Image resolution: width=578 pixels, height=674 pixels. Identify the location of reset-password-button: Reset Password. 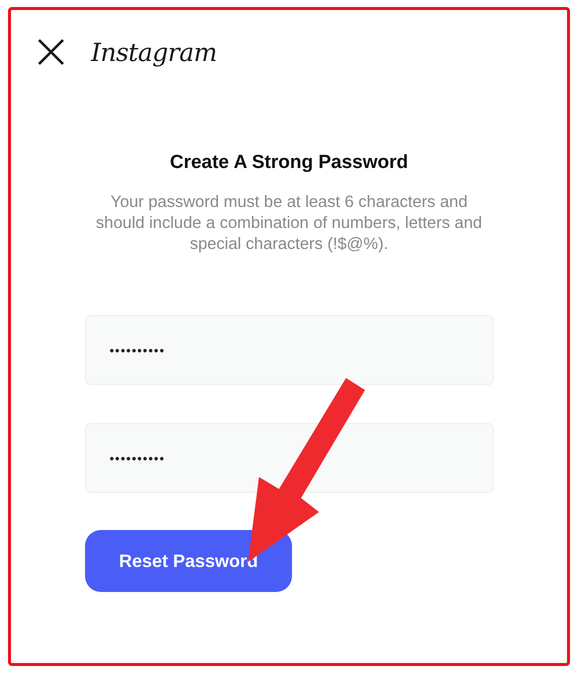
(188, 561).